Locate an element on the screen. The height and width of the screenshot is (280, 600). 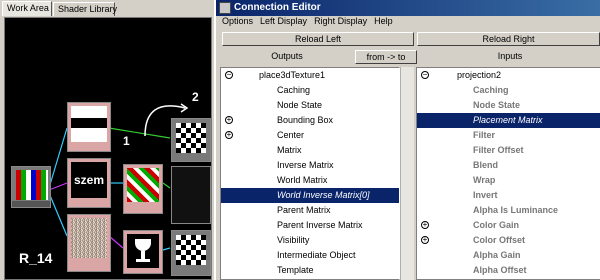
attribute-row: Template is located at coordinates (310, 270).